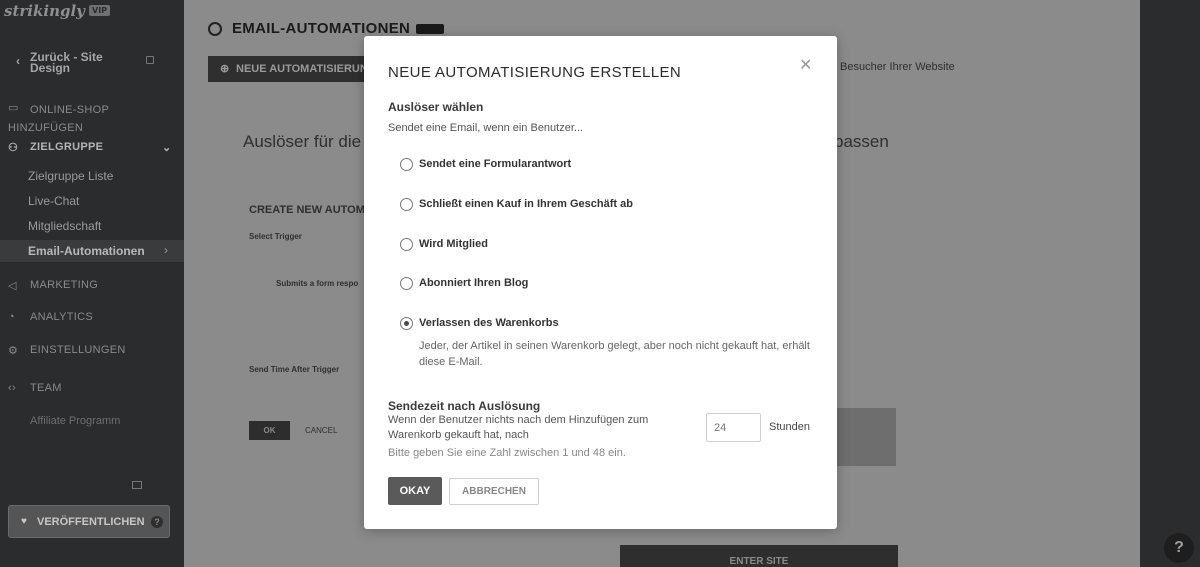 The width and height of the screenshot is (1200, 567). Describe the element at coordinates (311, 210) in the screenshot. I see `bg-form-title: CREATE NEW AUTOMA` at that location.